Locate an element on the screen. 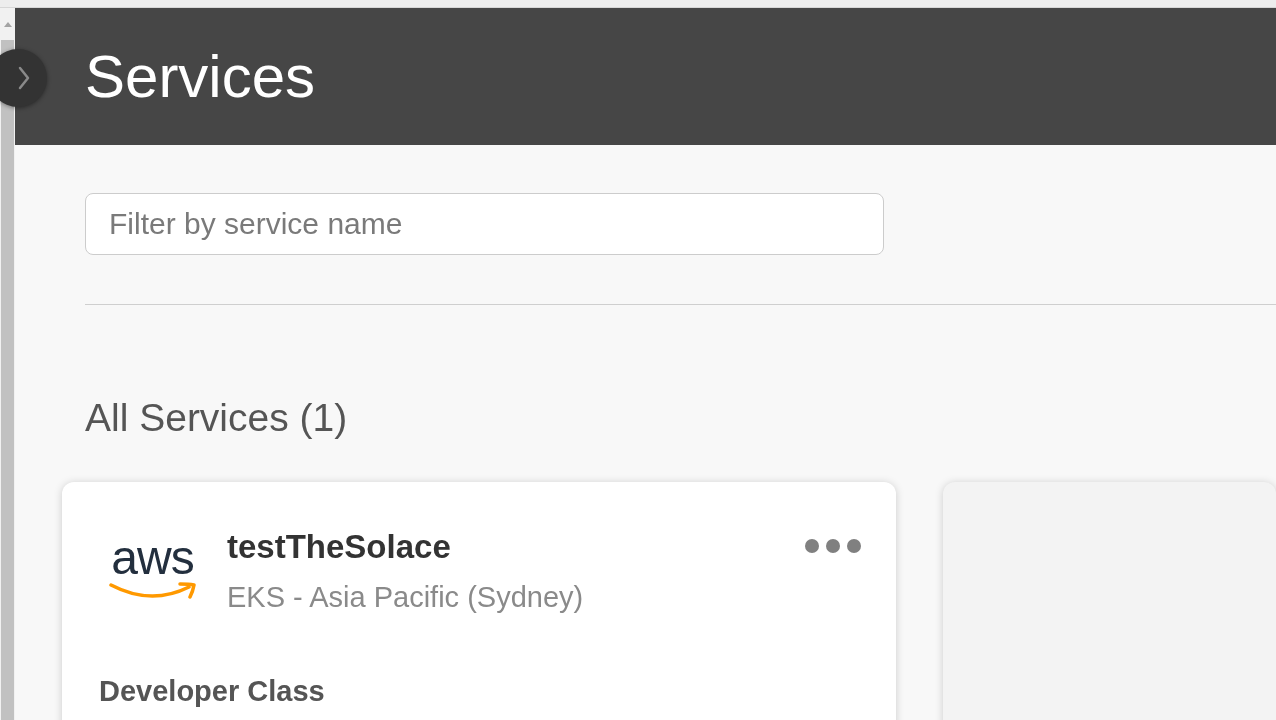 The height and width of the screenshot is (720, 1276). section-title: All Services (1) is located at coordinates (216, 417).